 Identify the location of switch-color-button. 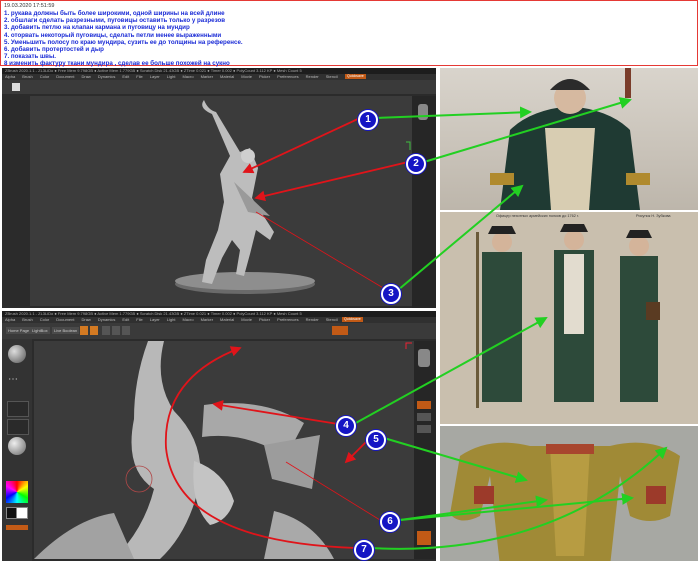
(17, 527).